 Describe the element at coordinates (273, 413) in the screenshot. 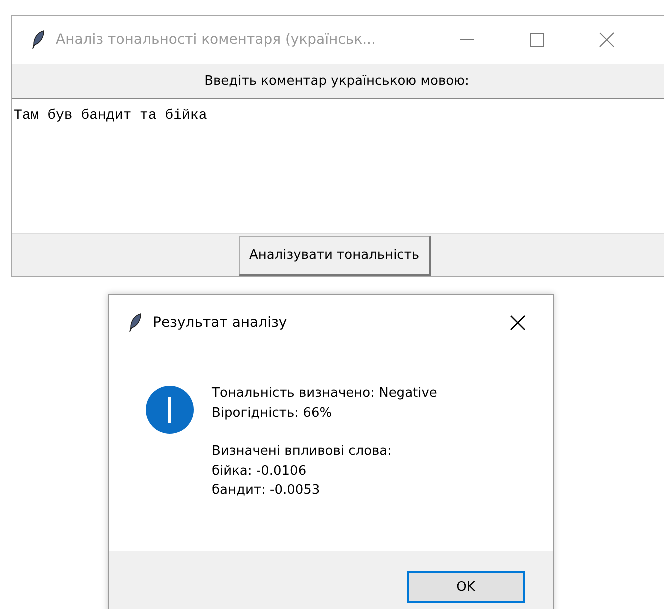

I see `message-text: Вірогідність: 66%` at that location.